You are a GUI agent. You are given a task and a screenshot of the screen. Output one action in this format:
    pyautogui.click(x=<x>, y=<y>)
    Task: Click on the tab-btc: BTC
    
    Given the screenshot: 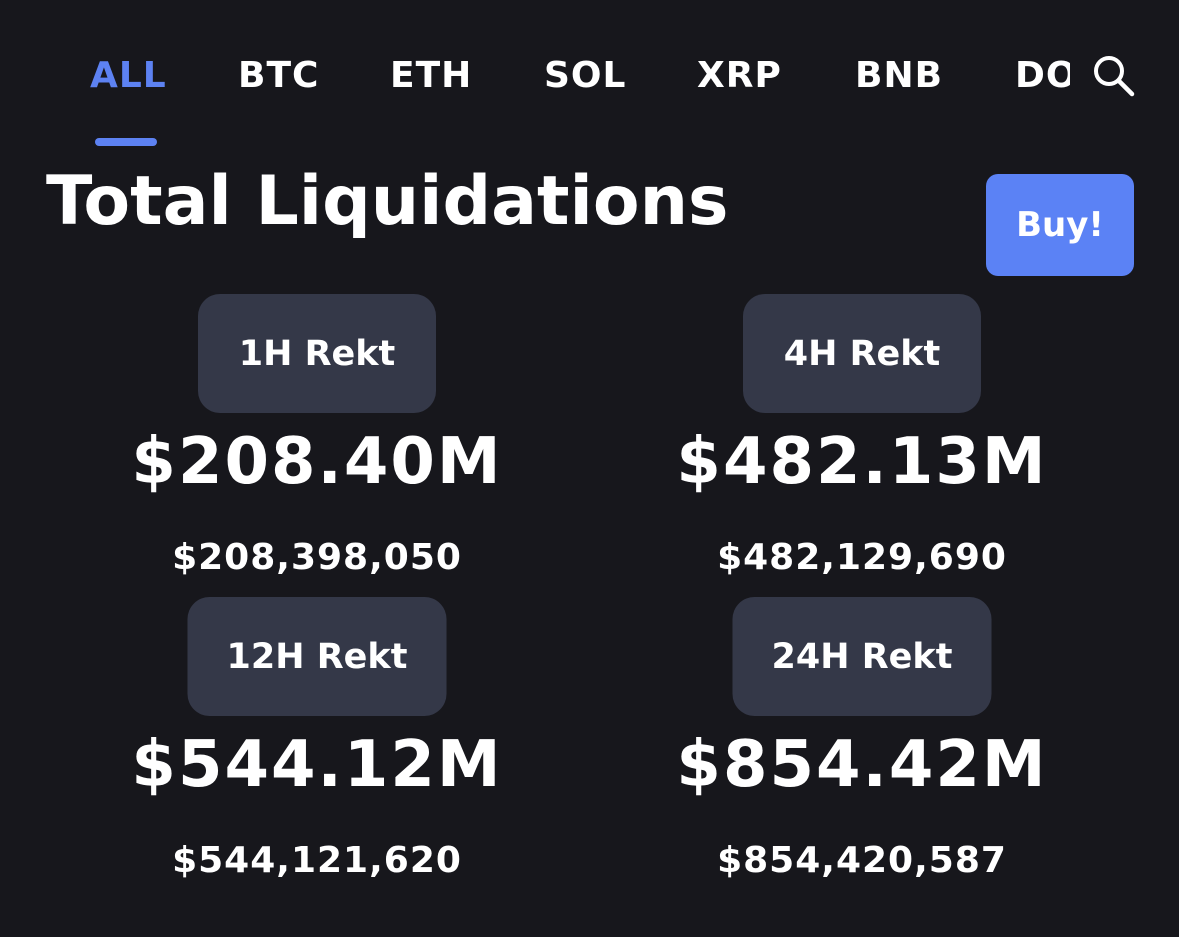 What is the action you would take?
    pyautogui.click(x=278, y=76)
    